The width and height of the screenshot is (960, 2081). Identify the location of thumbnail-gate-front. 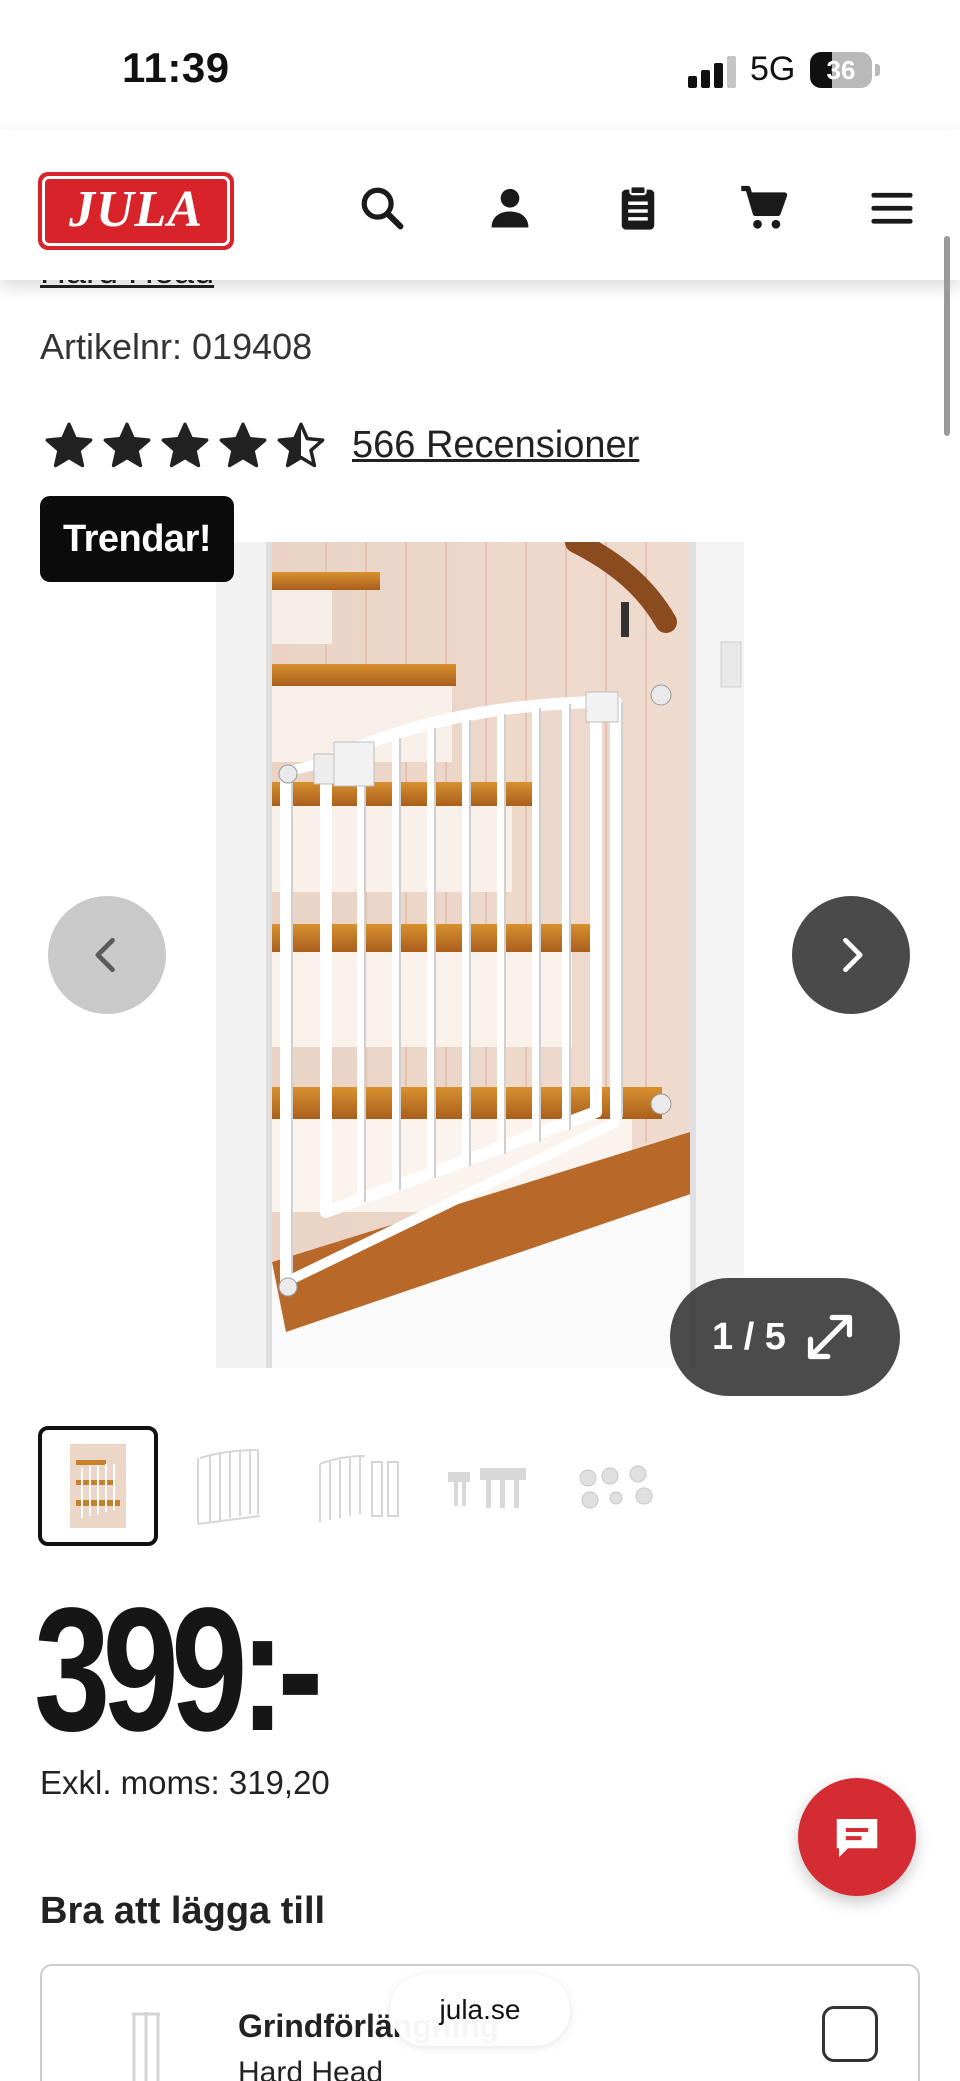
(229, 1487).